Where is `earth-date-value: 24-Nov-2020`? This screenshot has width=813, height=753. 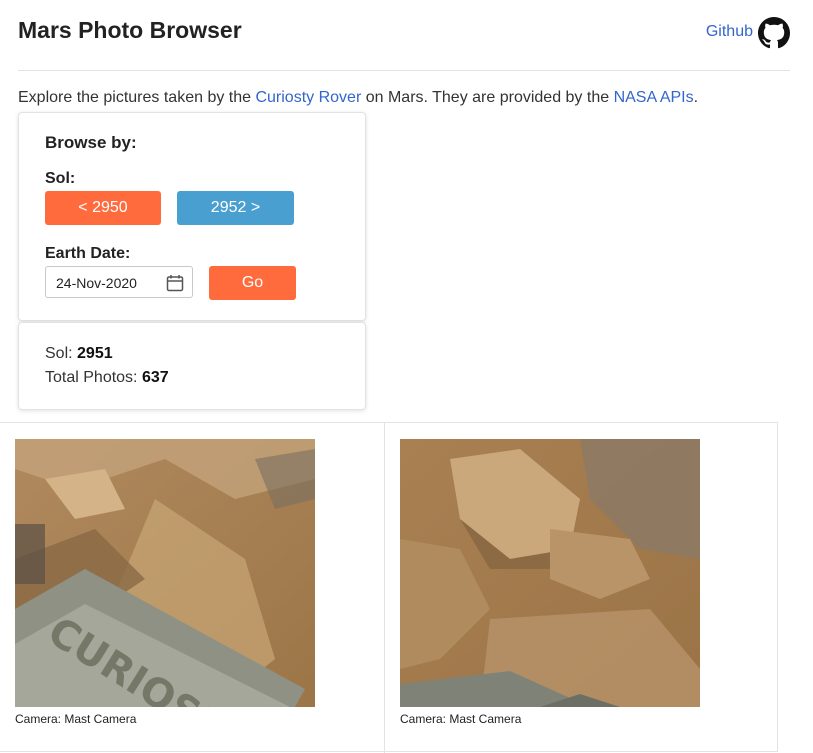
earth-date-value: 24-Nov-2020 is located at coordinates (96, 283).